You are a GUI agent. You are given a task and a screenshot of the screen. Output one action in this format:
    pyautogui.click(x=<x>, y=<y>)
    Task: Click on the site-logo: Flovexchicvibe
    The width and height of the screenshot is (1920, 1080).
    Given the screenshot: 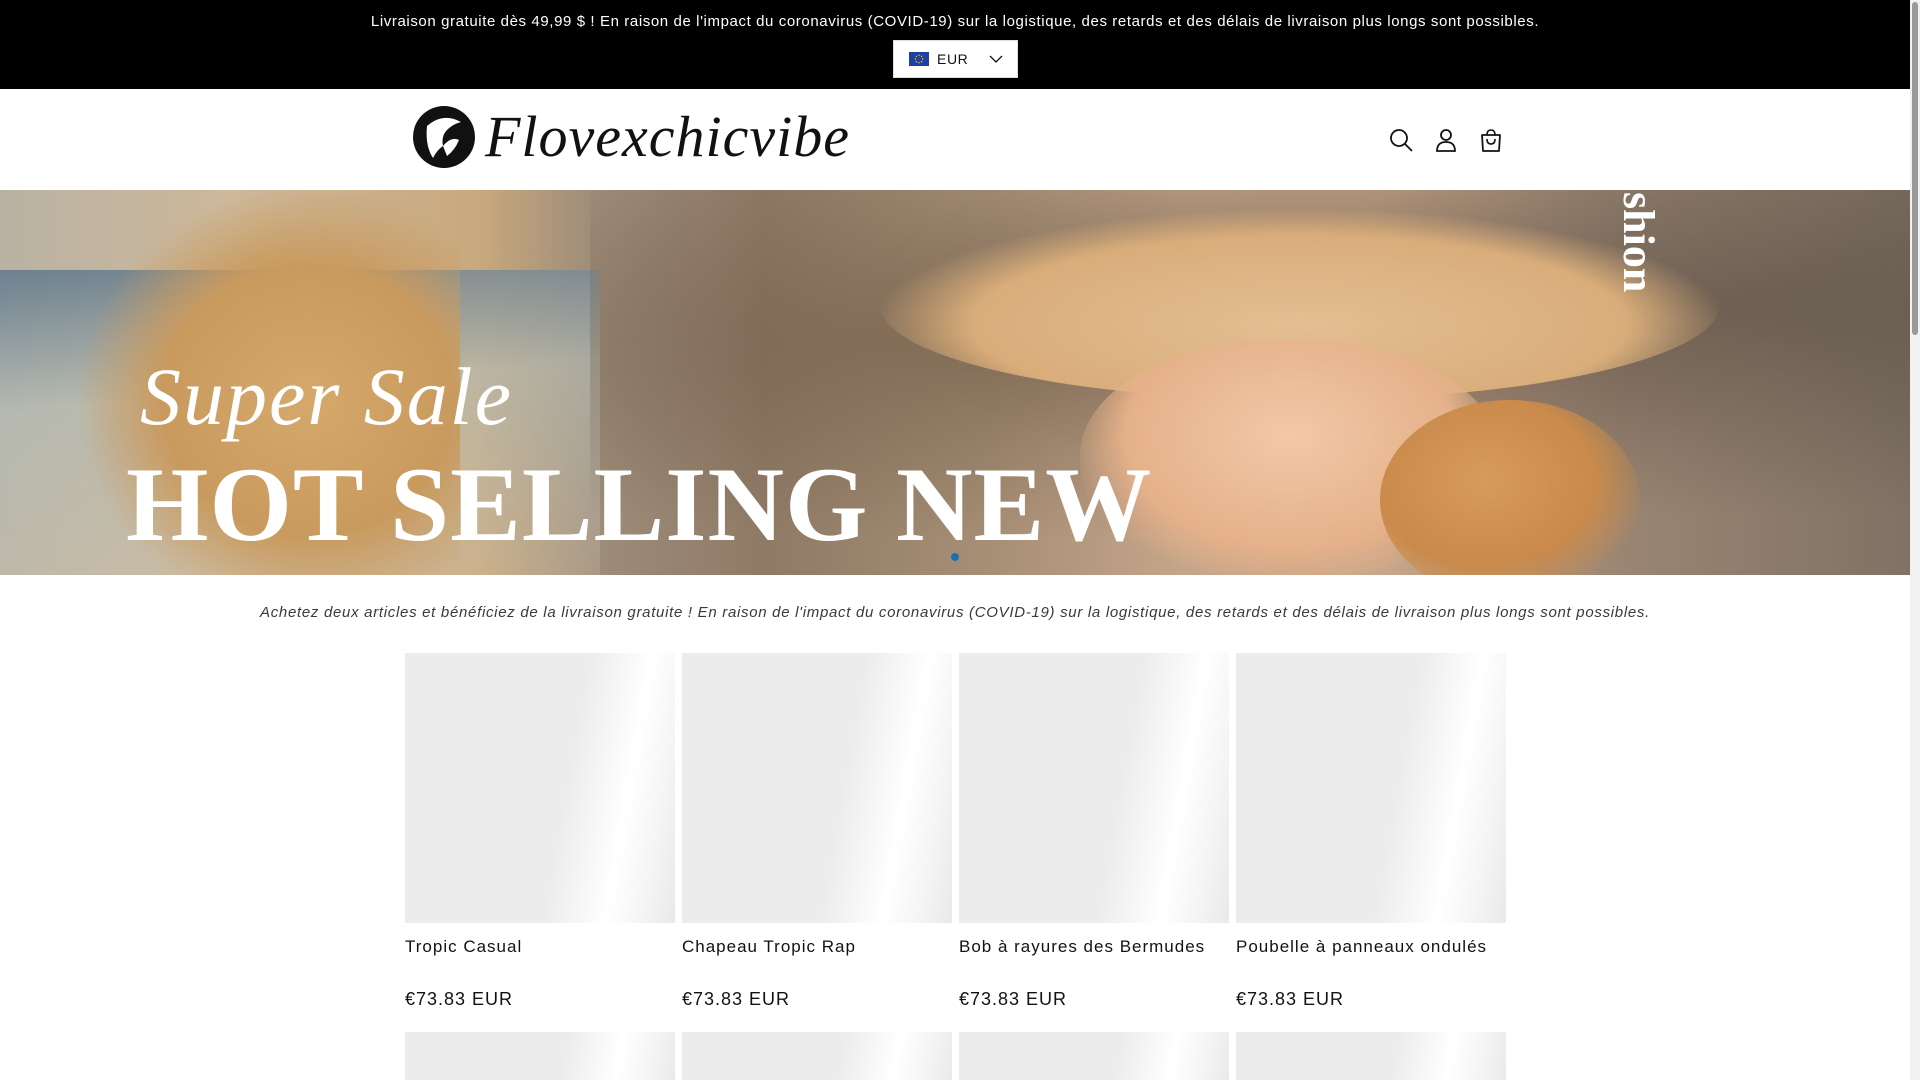 What is the action you would take?
    pyautogui.click(x=631, y=137)
    